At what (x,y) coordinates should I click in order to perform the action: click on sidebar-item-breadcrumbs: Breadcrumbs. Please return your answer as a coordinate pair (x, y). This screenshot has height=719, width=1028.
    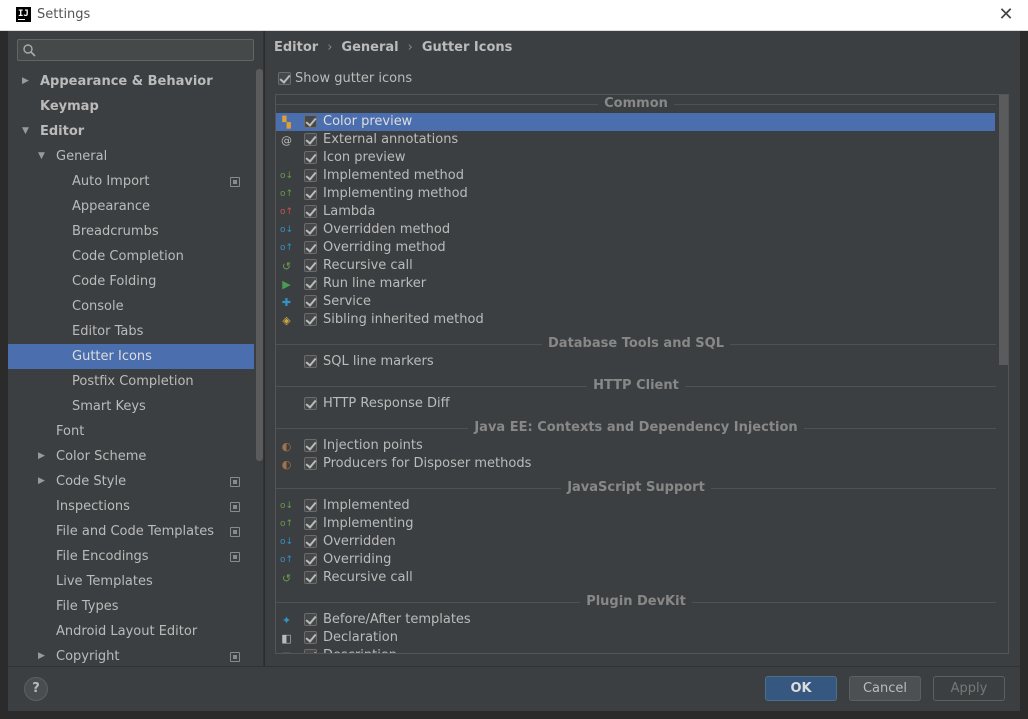
    Looking at the image, I should click on (131, 231).